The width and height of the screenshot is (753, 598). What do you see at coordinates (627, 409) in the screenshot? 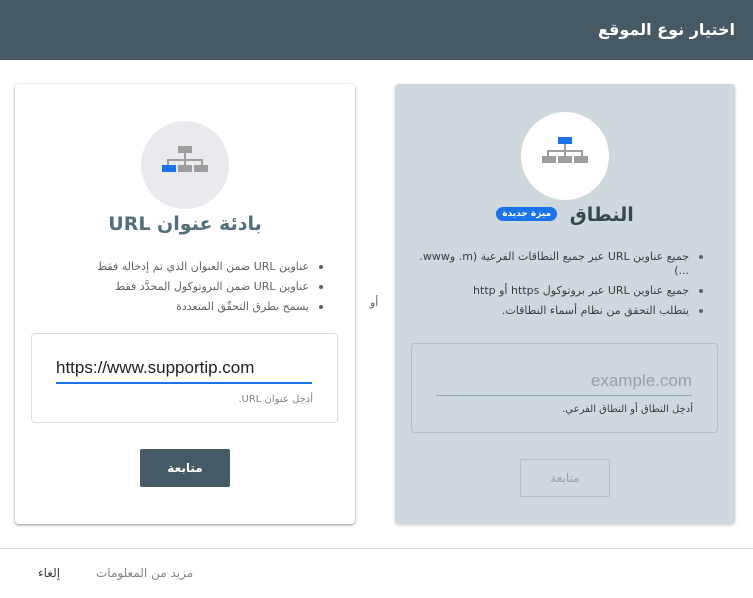
I see `domain-input-help: أدخِل النطاق أو النطاق الفرعي.` at bounding box center [627, 409].